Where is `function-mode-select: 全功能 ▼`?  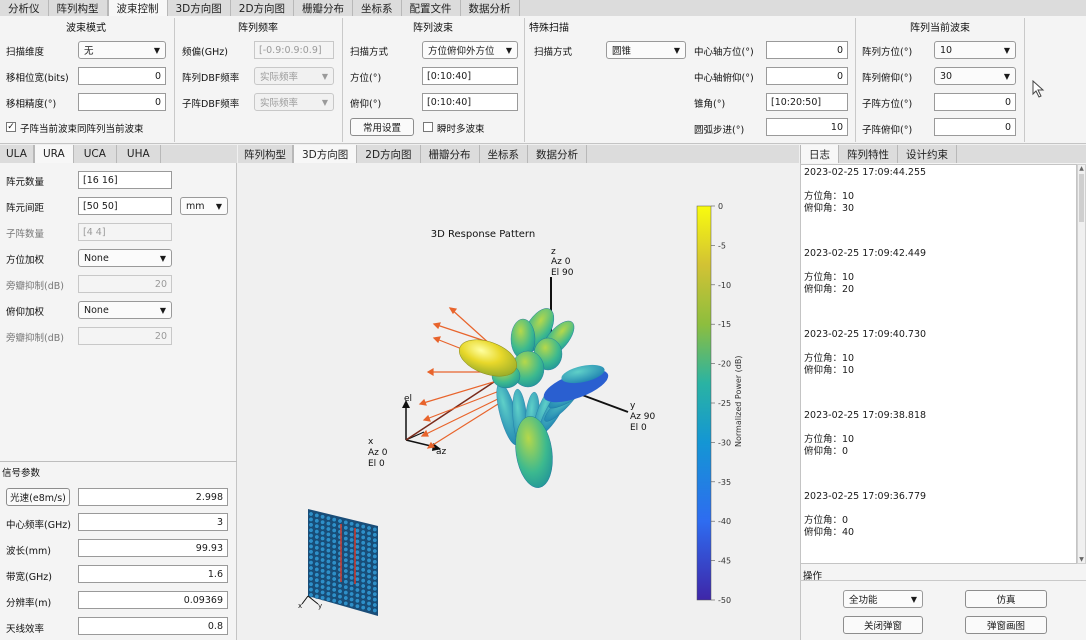 function-mode-select: 全功能 ▼ is located at coordinates (883, 599).